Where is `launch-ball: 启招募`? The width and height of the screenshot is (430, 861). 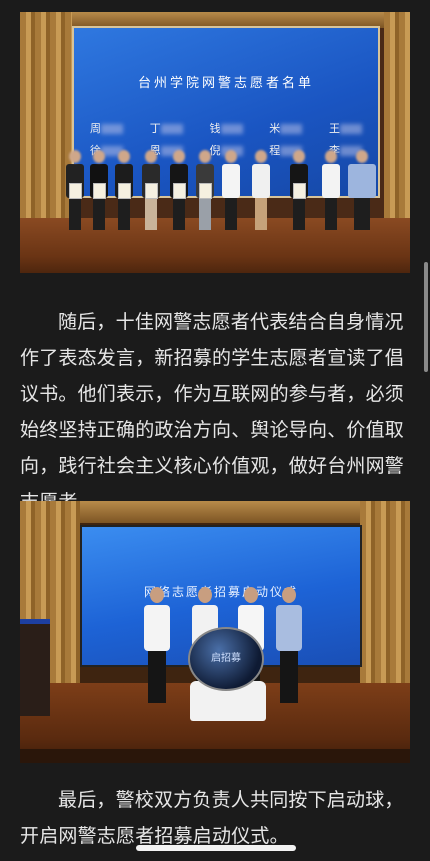
launch-ball: 启招募 is located at coordinates (226, 659).